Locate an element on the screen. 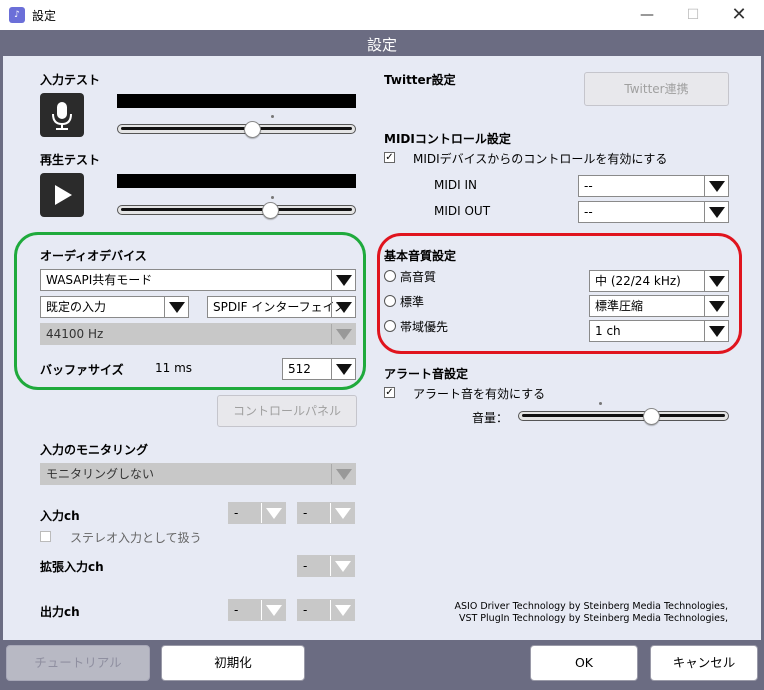  buffer-latency: 11 ms is located at coordinates (174, 368).